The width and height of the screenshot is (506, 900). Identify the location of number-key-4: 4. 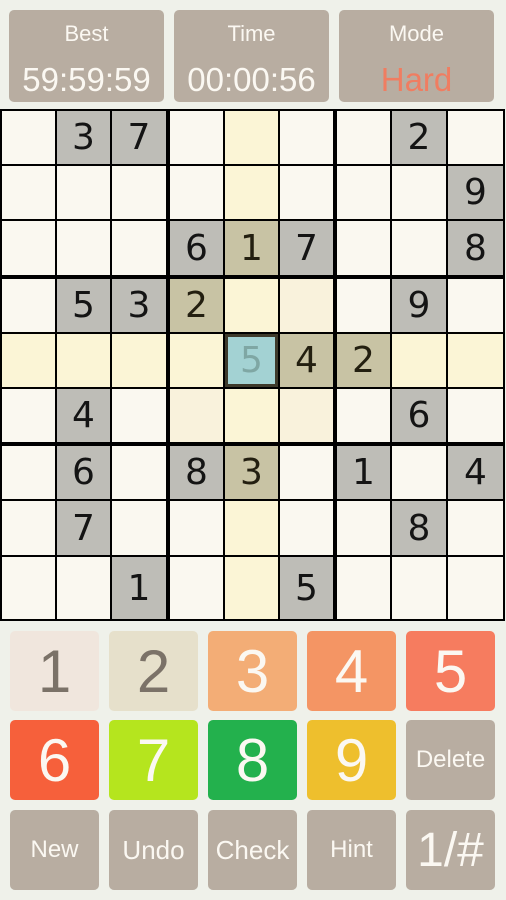
(351, 671).